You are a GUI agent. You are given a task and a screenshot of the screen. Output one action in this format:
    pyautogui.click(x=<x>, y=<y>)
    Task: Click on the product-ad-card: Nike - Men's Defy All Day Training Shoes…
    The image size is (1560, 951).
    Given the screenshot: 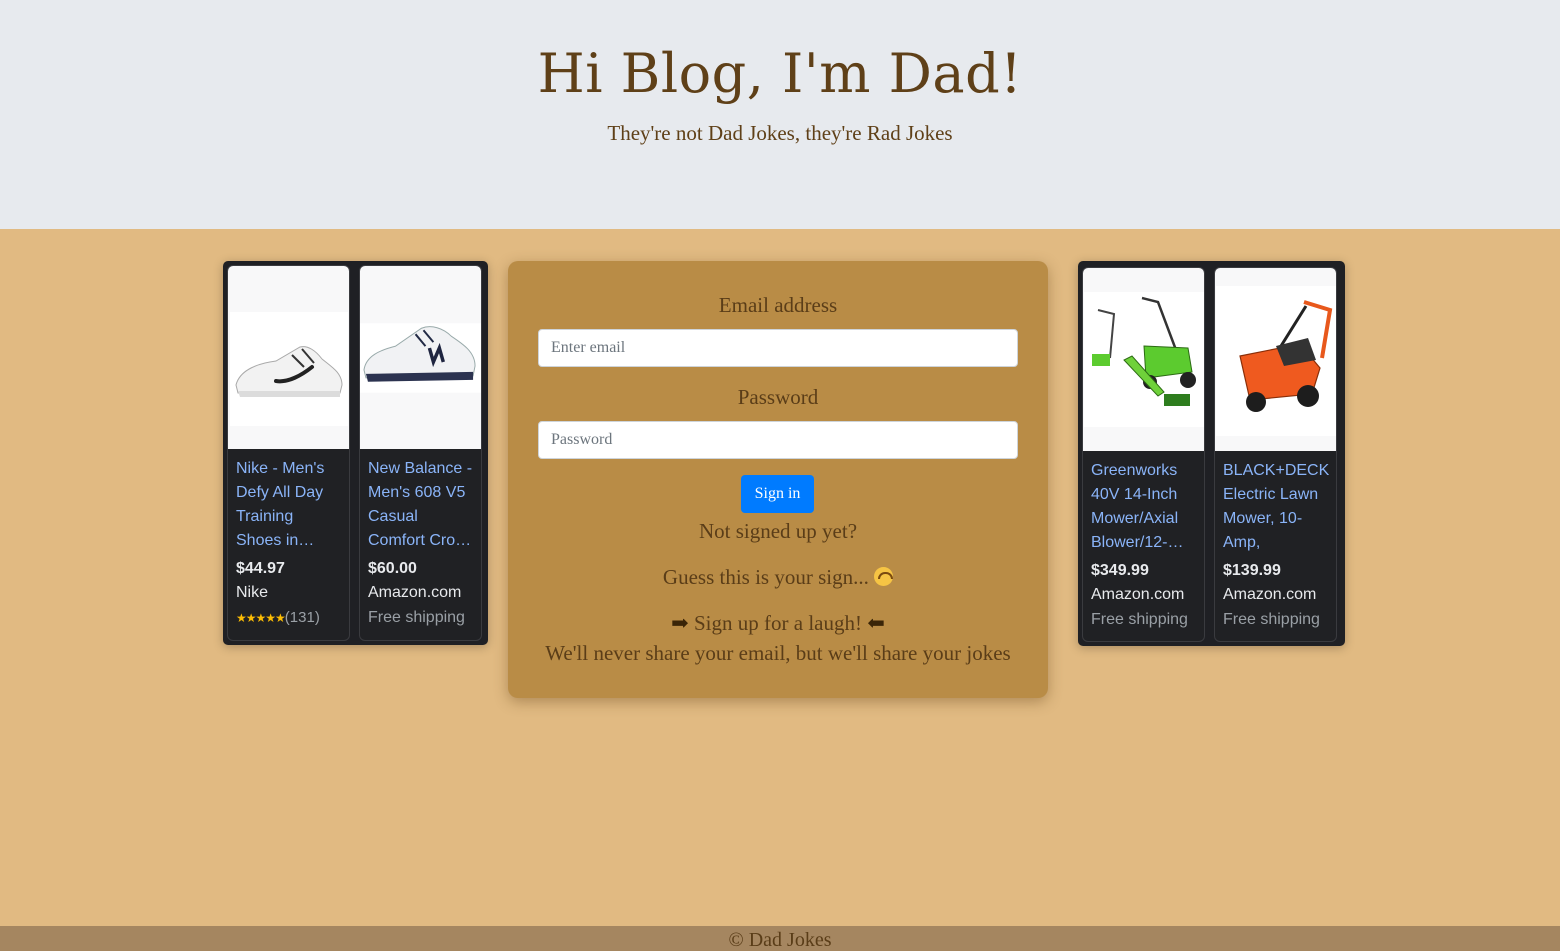 What is the action you would take?
    pyautogui.click(x=288, y=453)
    